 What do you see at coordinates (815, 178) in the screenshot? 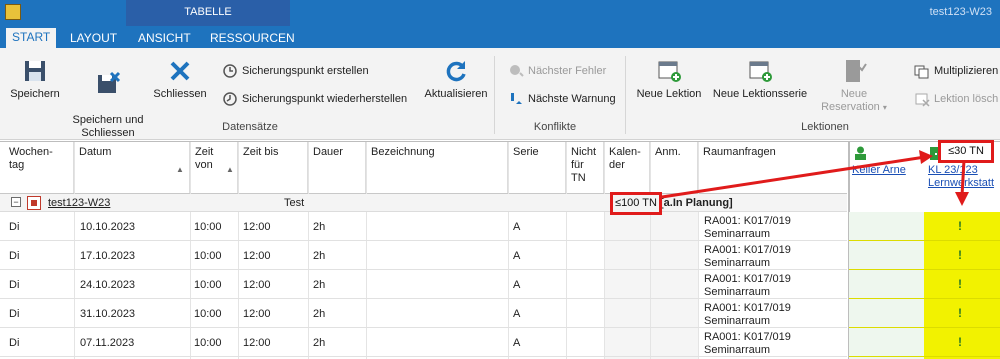
I see `annotation-arrows` at bounding box center [815, 178].